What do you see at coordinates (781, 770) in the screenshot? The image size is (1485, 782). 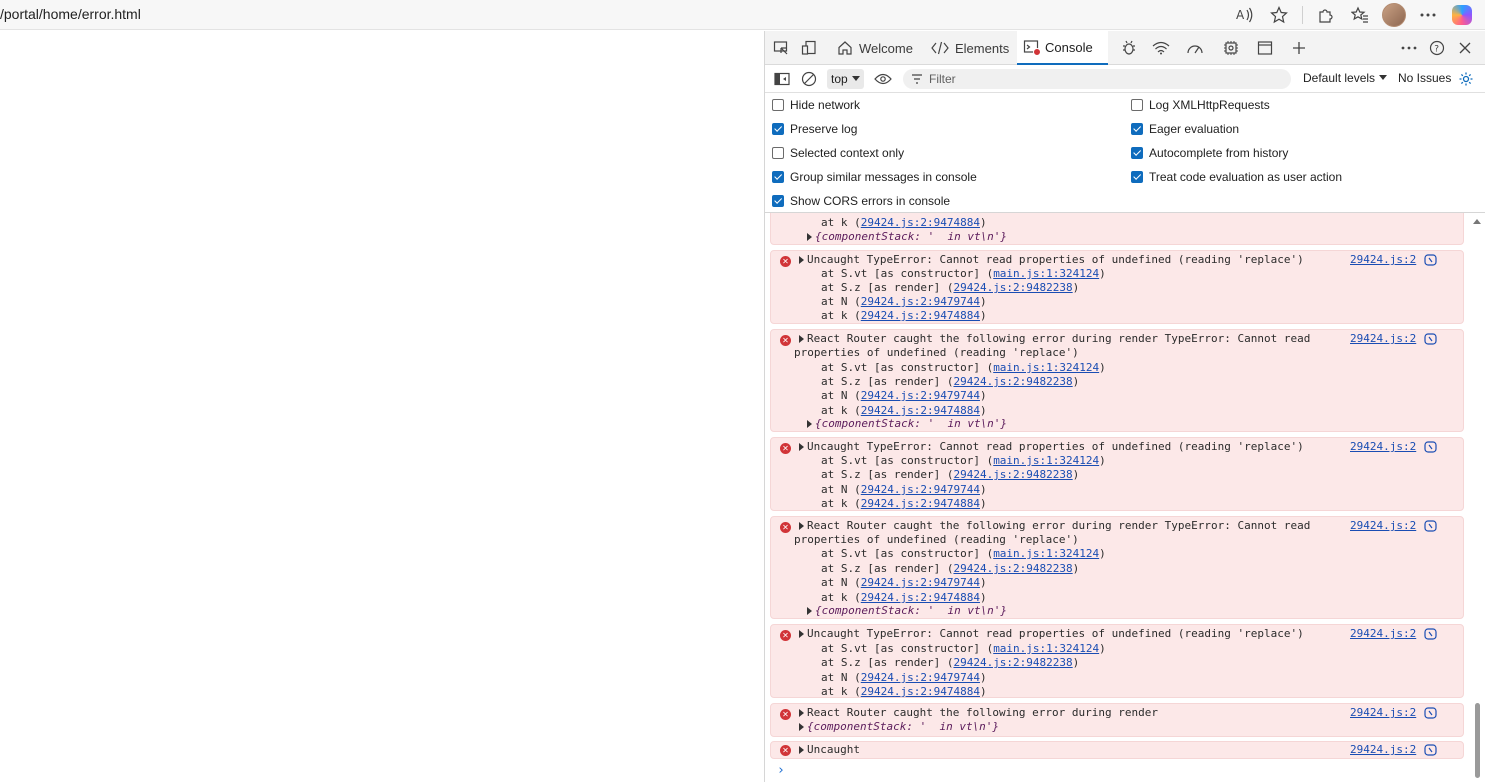 I see `console-prompt: ›` at bounding box center [781, 770].